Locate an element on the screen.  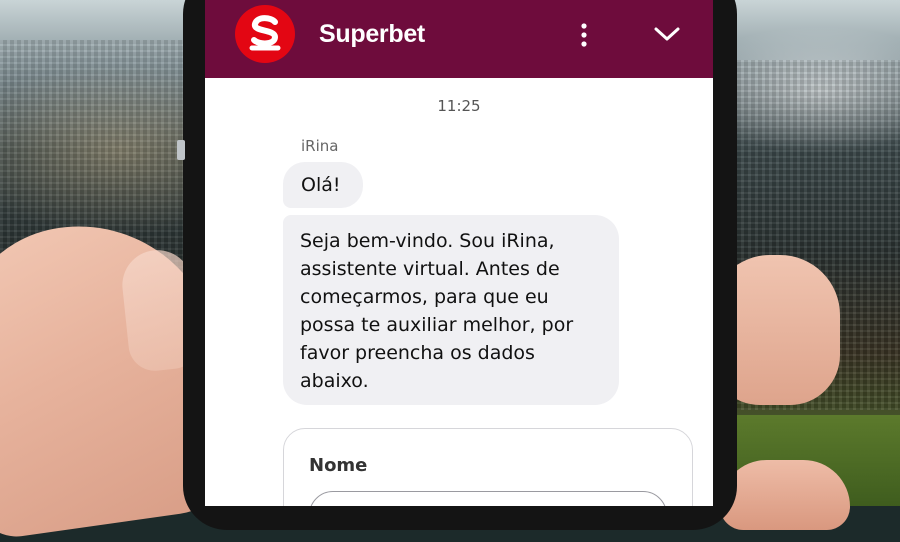
superbet-logo is located at coordinates (265, 34).